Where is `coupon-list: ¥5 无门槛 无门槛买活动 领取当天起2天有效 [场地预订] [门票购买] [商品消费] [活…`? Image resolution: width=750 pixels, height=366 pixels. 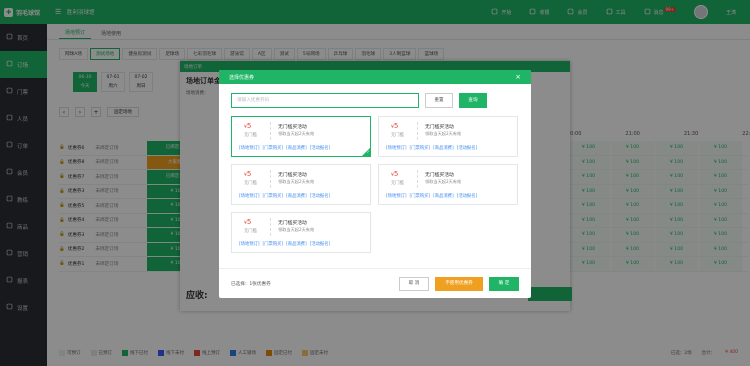 coupon-list: ¥5 无门槛 无门槛买活动 领取当天起2天有效 [场地预订] [门票购买] [商品消费] [活… is located at coordinates (376, 184).